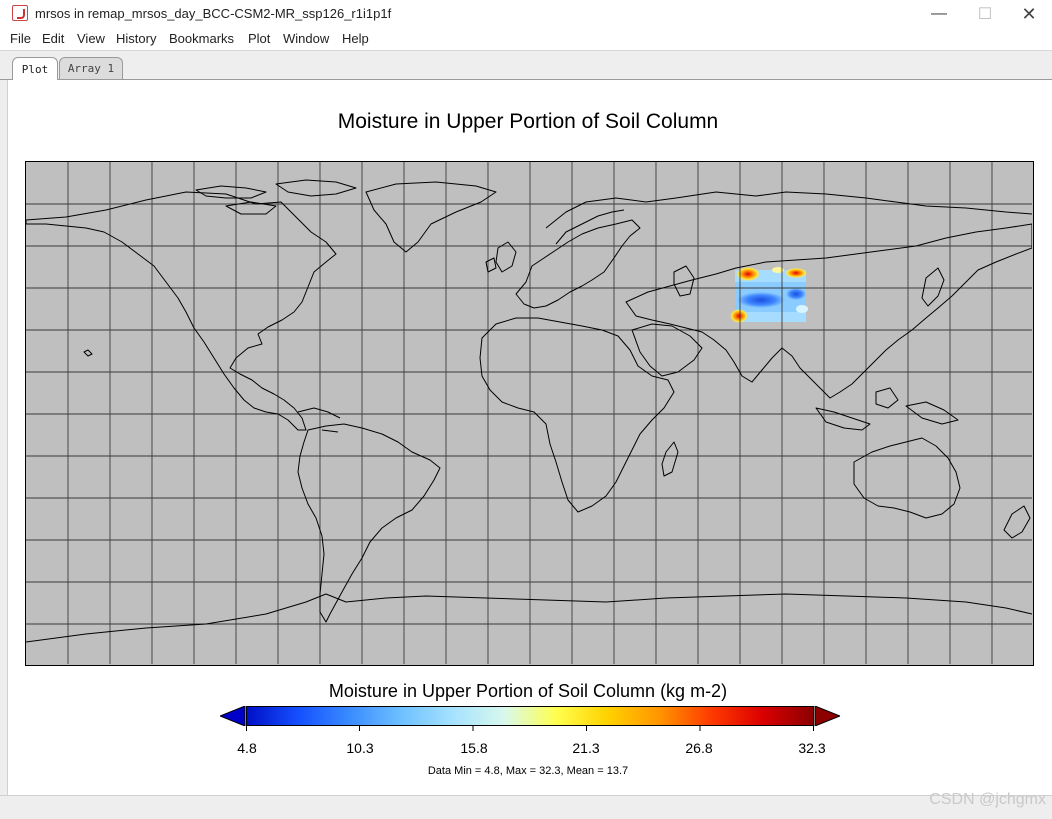 The image size is (1052, 819). I want to click on tab-plot: Plot, so click(35, 68).